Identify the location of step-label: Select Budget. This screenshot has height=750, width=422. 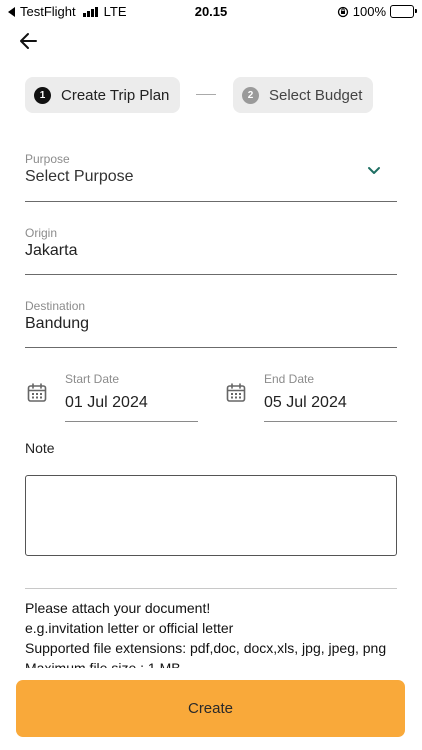
(316, 95).